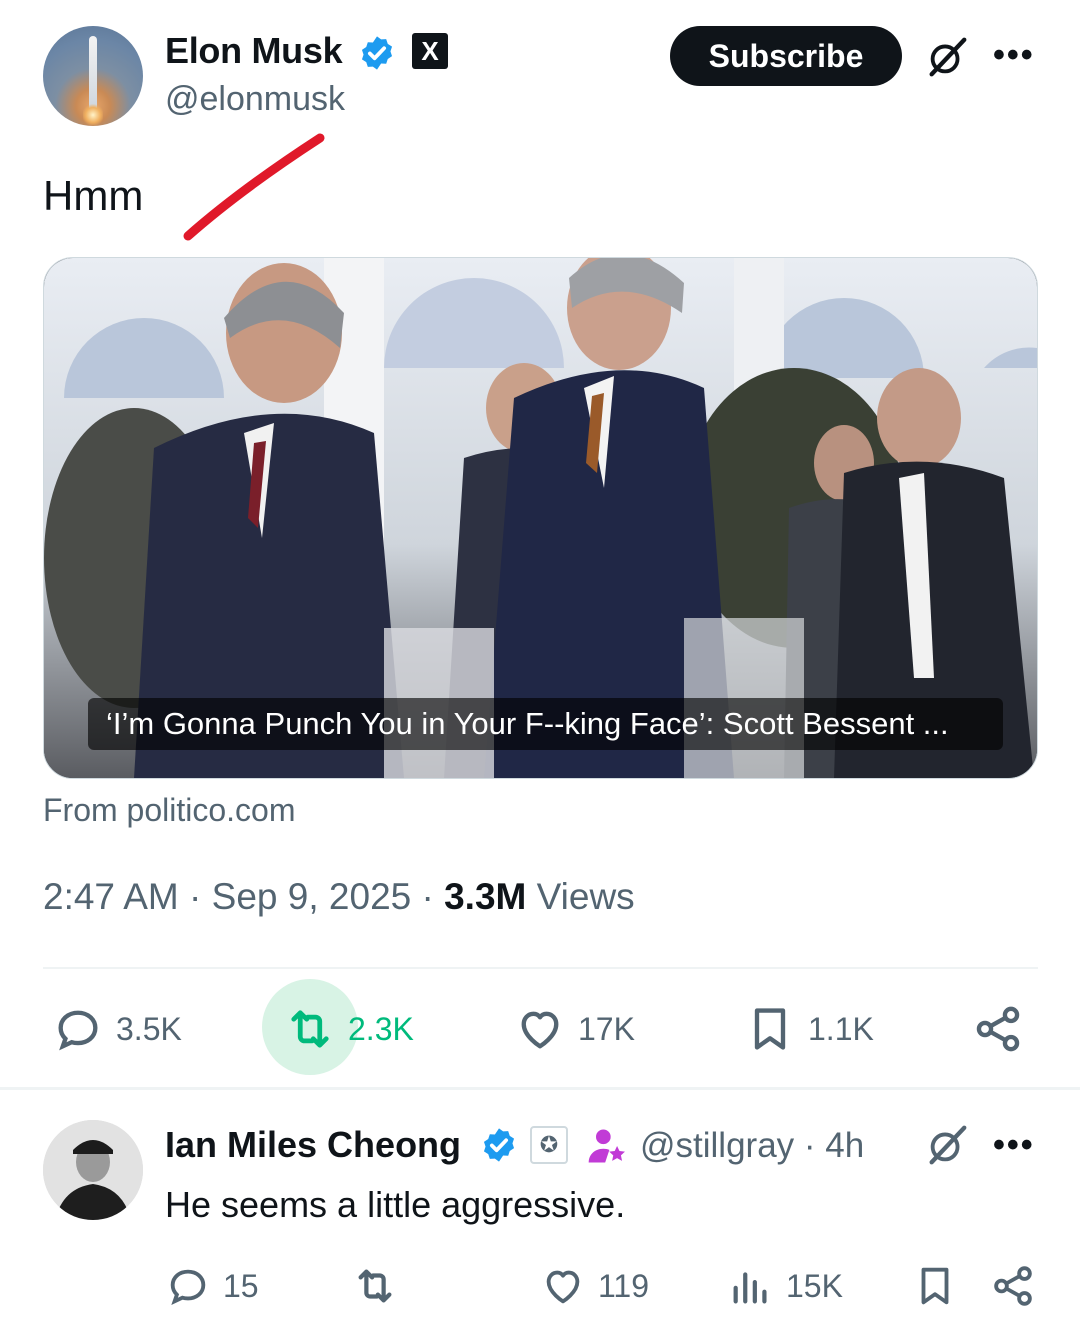 Image resolution: width=1080 pixels, height=1320 pixels. What do you see at coordinates (430, 51) in the screenshot?
I see `x-affiliate-icon: X` at bounding box center [430, 51].